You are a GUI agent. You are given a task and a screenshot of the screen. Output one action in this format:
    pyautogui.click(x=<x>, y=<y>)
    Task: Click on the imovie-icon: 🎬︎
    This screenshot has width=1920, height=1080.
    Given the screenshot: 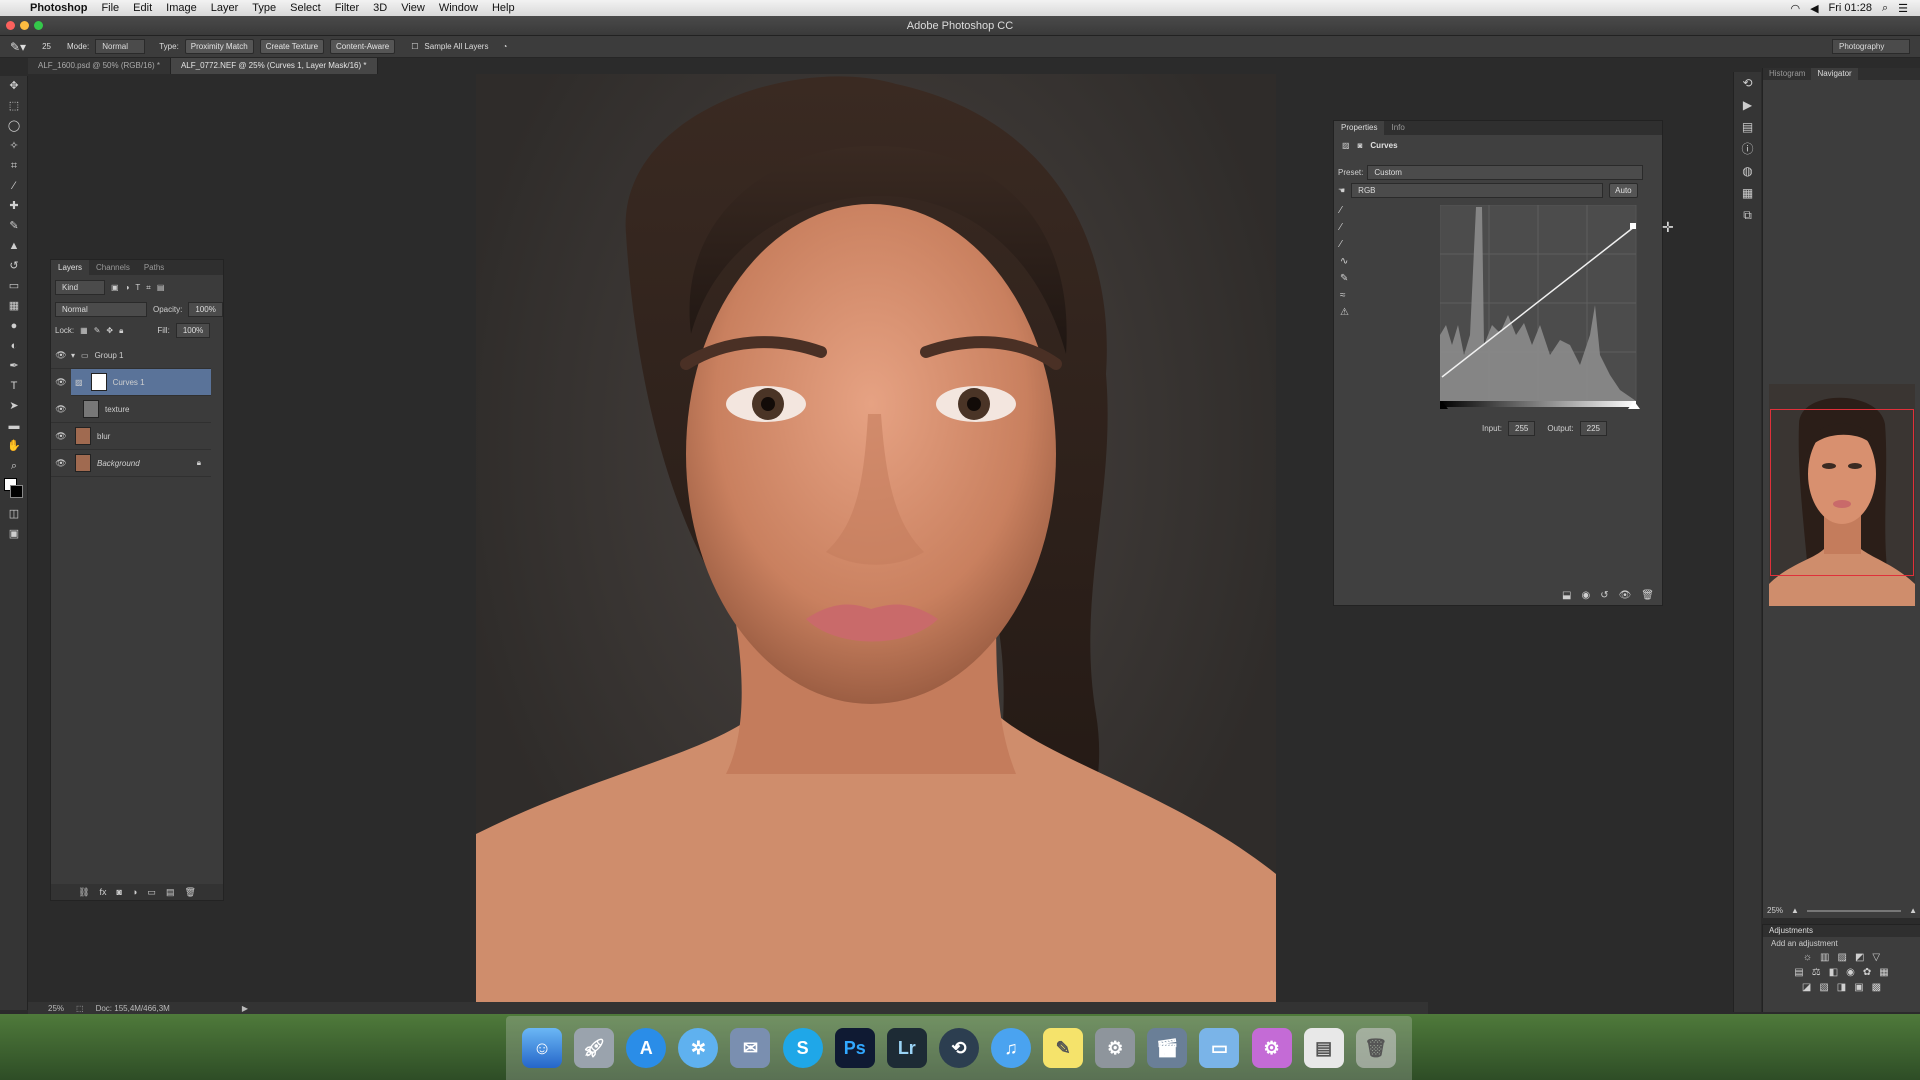 What is the action you would take?
    pyautogui.click(x=1167, y=1048)
    